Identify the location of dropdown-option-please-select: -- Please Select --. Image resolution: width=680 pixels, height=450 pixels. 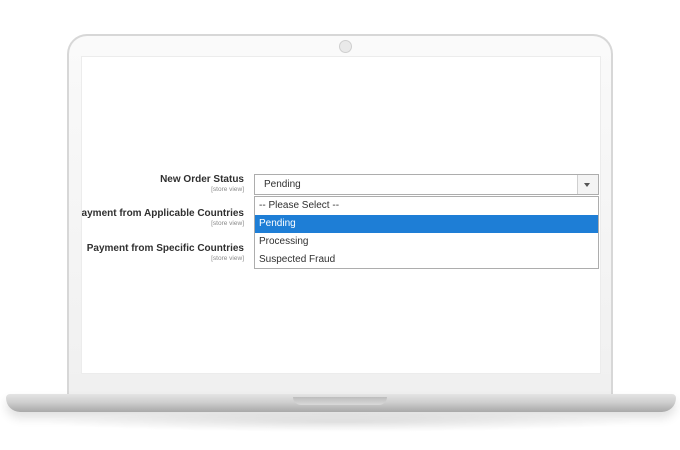
(426, 206).